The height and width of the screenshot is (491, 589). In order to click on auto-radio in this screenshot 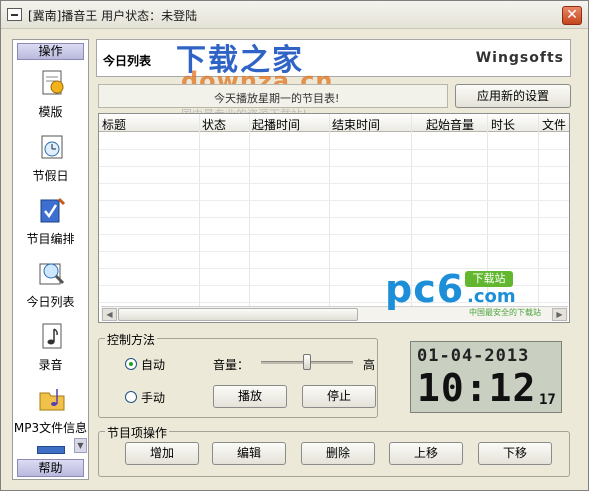, I will do `click(131, 364)`.